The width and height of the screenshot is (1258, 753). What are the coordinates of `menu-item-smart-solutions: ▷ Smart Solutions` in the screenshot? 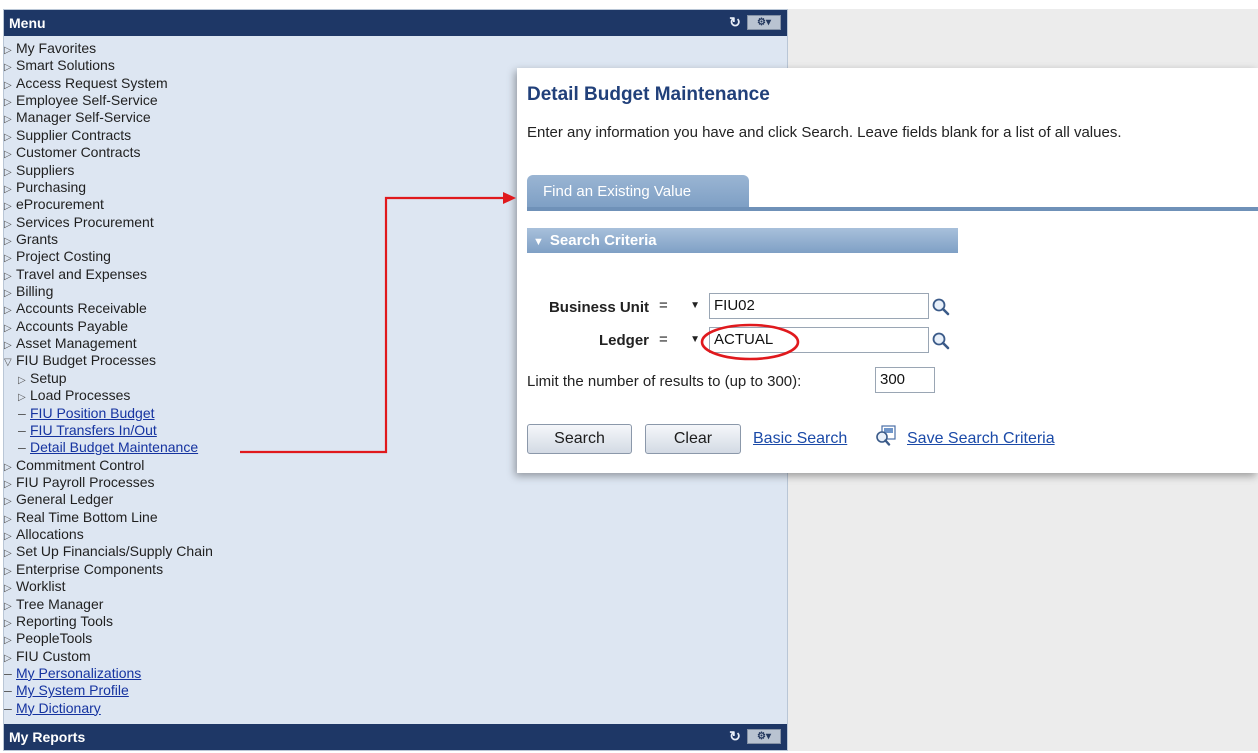 It's located at (59, 65).